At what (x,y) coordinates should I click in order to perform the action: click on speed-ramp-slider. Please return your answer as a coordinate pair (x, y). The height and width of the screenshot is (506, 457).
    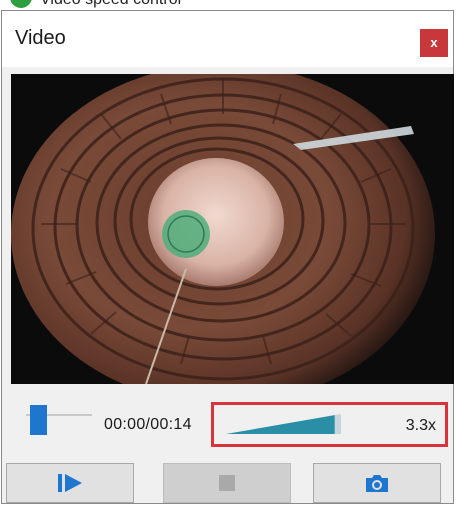
    Looking at the image, I should click on (283, 423).